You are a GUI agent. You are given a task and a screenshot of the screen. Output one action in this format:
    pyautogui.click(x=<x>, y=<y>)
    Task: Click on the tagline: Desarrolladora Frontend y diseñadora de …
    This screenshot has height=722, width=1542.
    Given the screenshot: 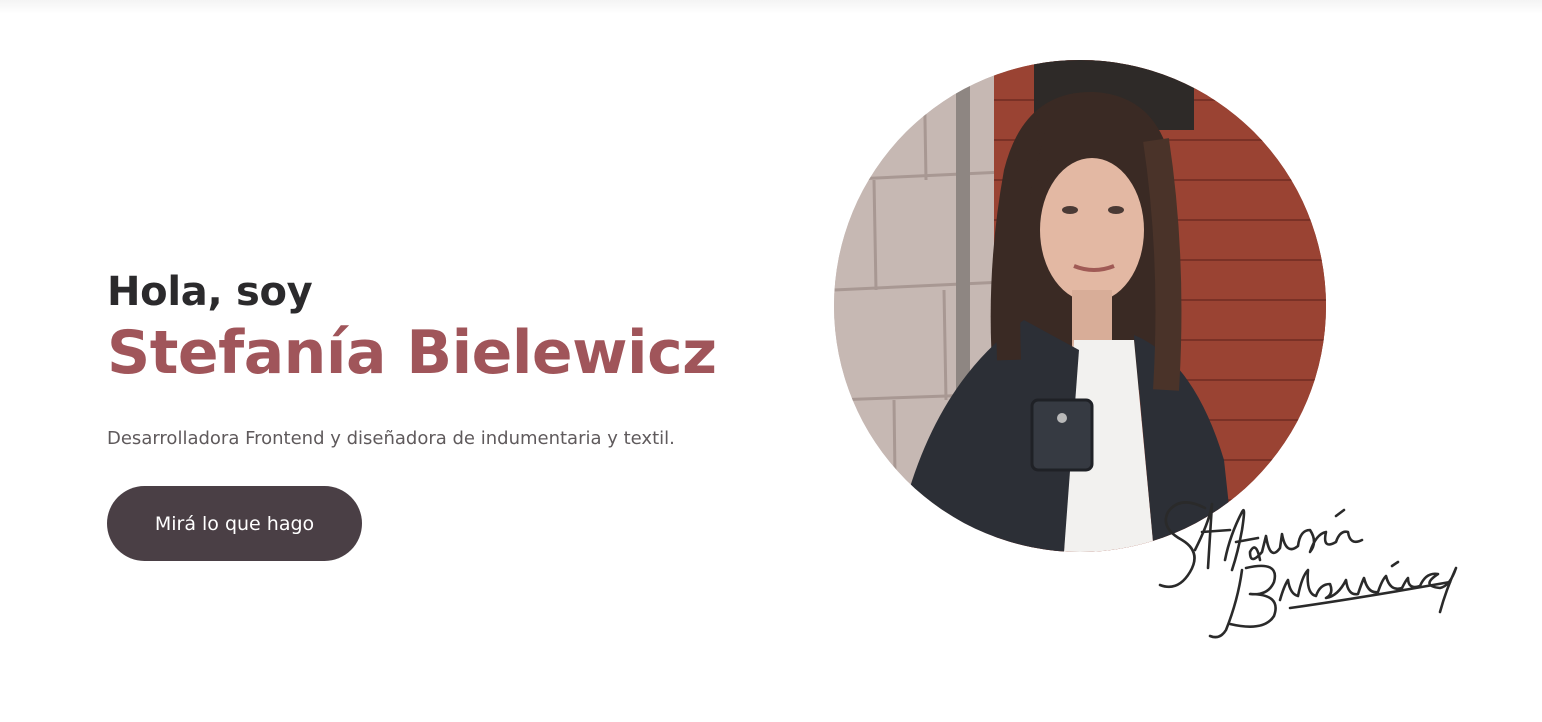 What is the action you would take?
    pyautogui.click(x=391, y=438)
    